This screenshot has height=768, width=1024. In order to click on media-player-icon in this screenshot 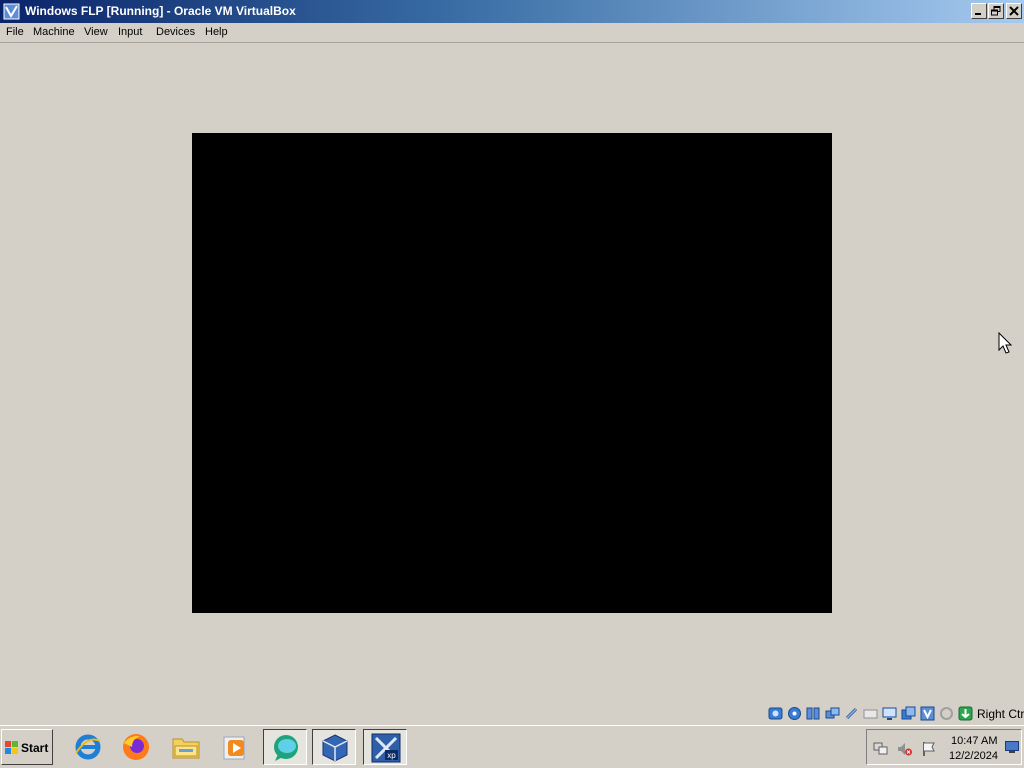, I will do `click(234, 748)`.